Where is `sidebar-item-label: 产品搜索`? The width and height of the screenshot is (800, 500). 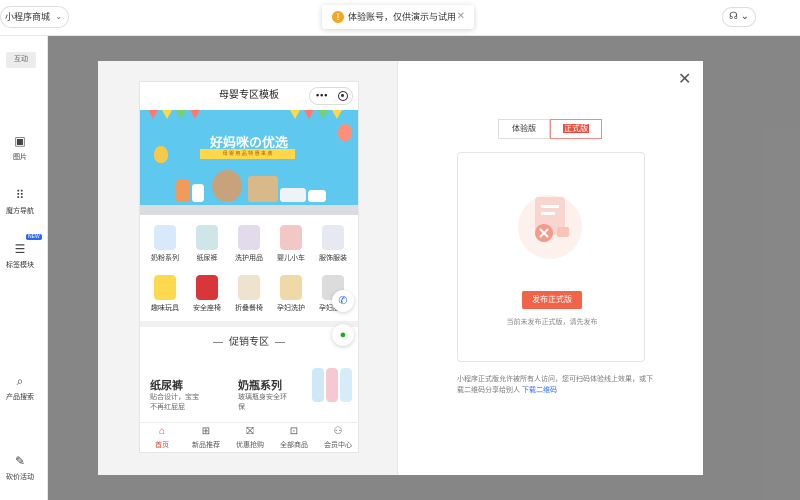
sidebar-item-label: 产品搜索 is located at coordinates (20, 397).